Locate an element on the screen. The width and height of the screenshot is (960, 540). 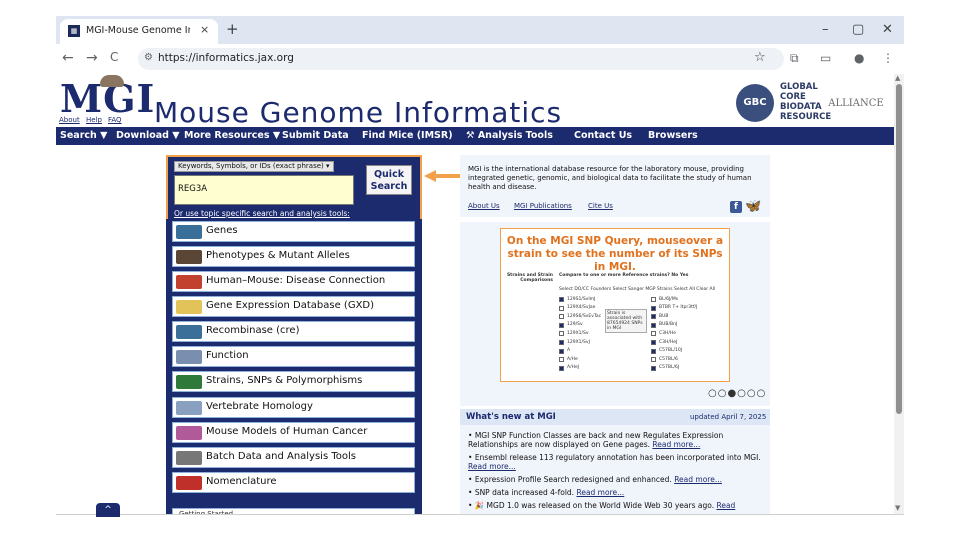
nav-more-resources: More Resources ▼ is located at coordinates (232, 135).